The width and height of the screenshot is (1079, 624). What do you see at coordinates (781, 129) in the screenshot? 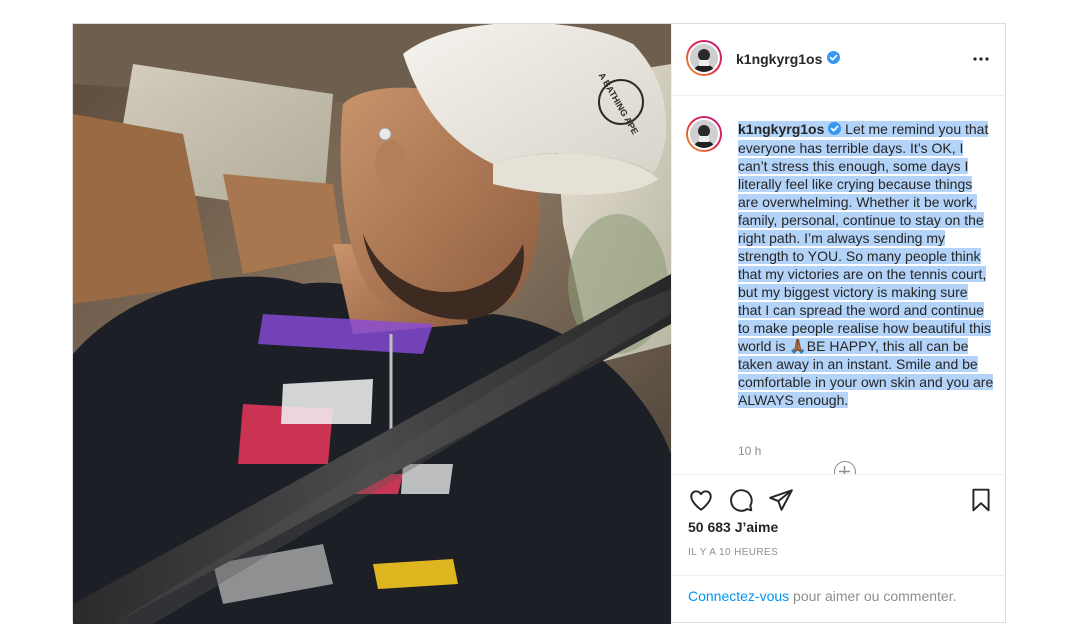
I see `caption-username: k1ngkyrg1os` at bounding box center [781, 129].